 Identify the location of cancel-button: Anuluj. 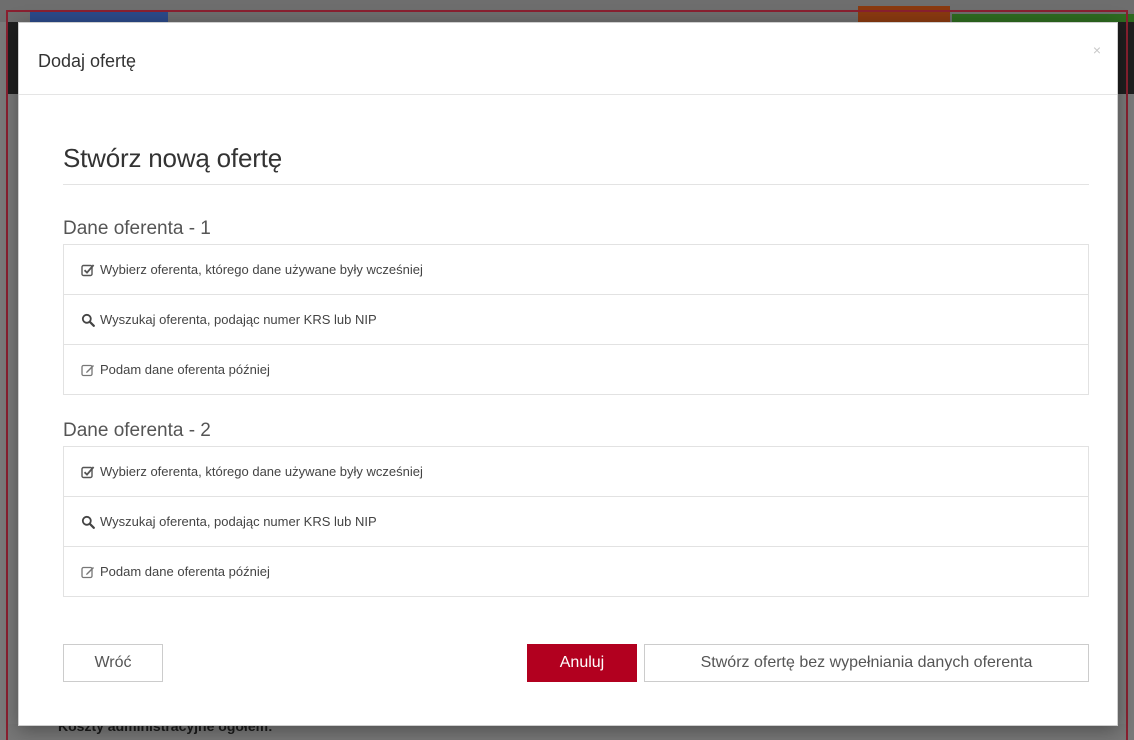
(582, 663).